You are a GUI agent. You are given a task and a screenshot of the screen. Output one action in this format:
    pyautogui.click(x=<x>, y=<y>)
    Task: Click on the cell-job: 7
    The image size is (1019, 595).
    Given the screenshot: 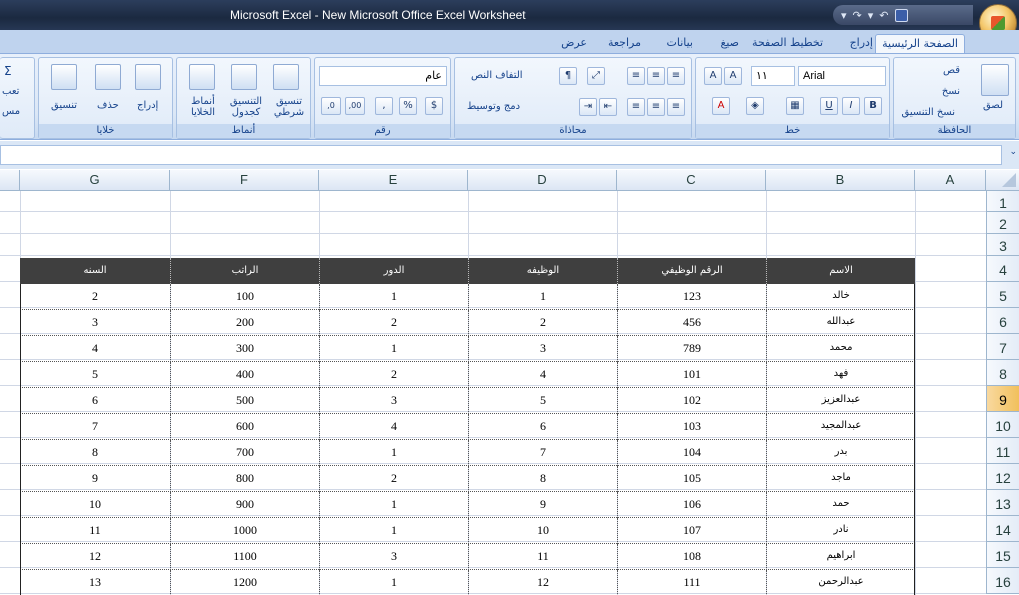 What is the action you would take?
    pyautogui.click(x=542, y=453)
    